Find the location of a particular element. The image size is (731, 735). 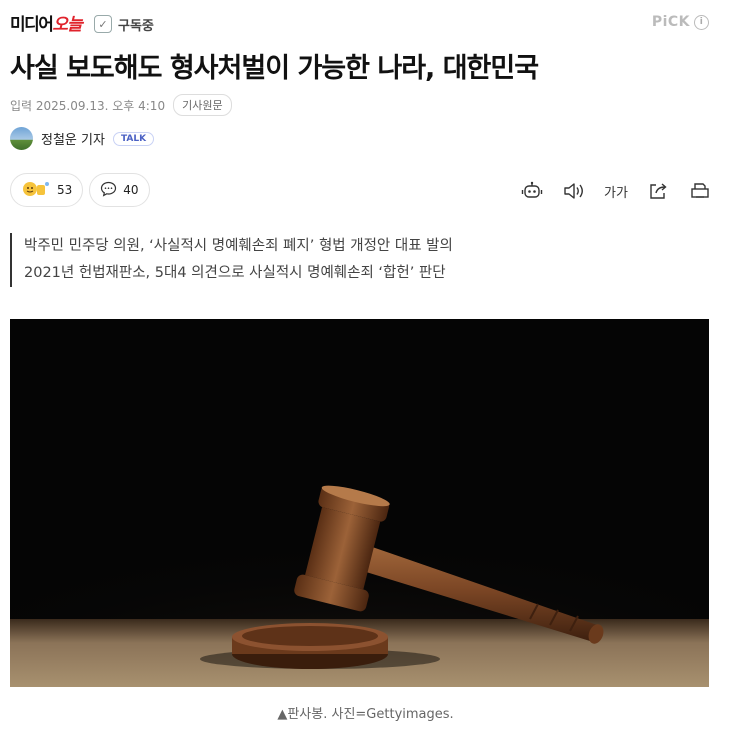

text-to-speech-icon is located at coordinates (574, 191).